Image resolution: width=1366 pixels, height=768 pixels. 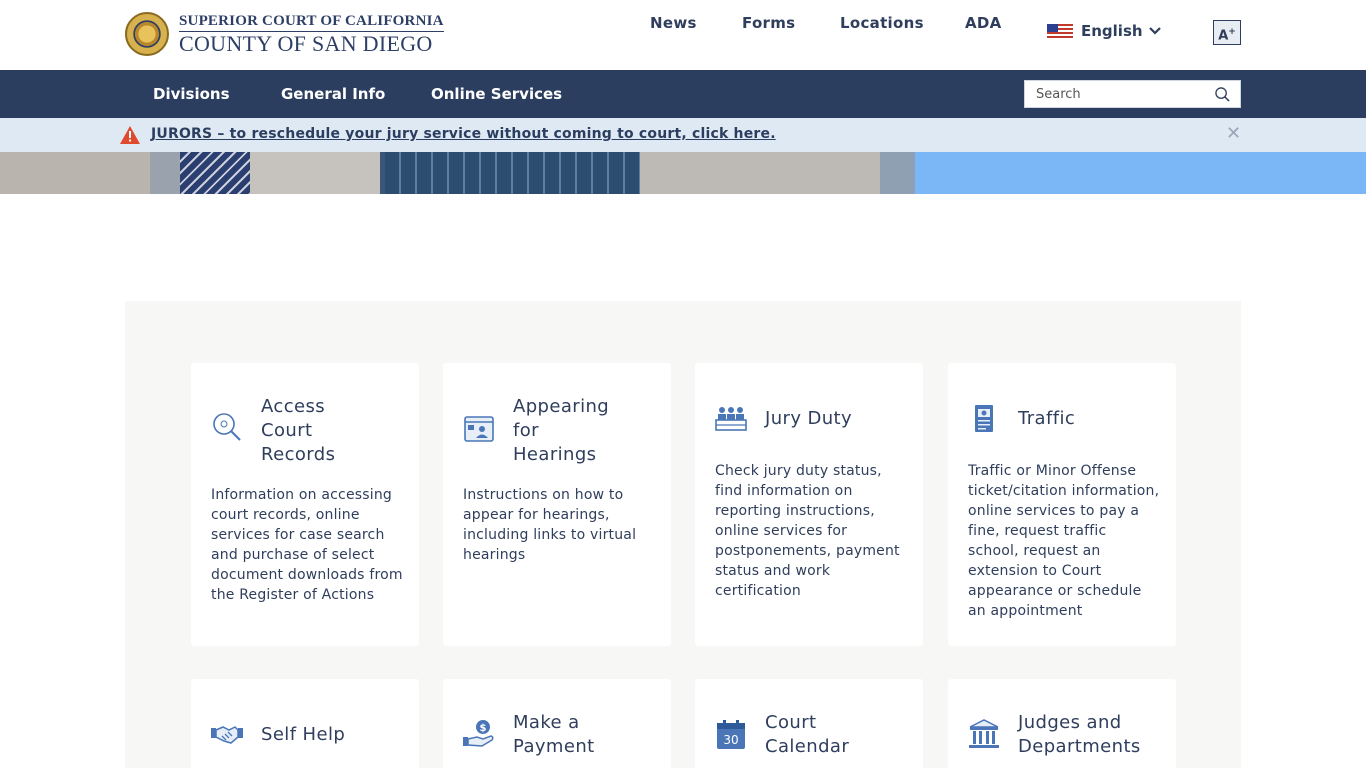 What do you see at coordinates (333, 94) in the screenshot?
I see `nav-general-info: General Info` at bounding box center [333, 94].